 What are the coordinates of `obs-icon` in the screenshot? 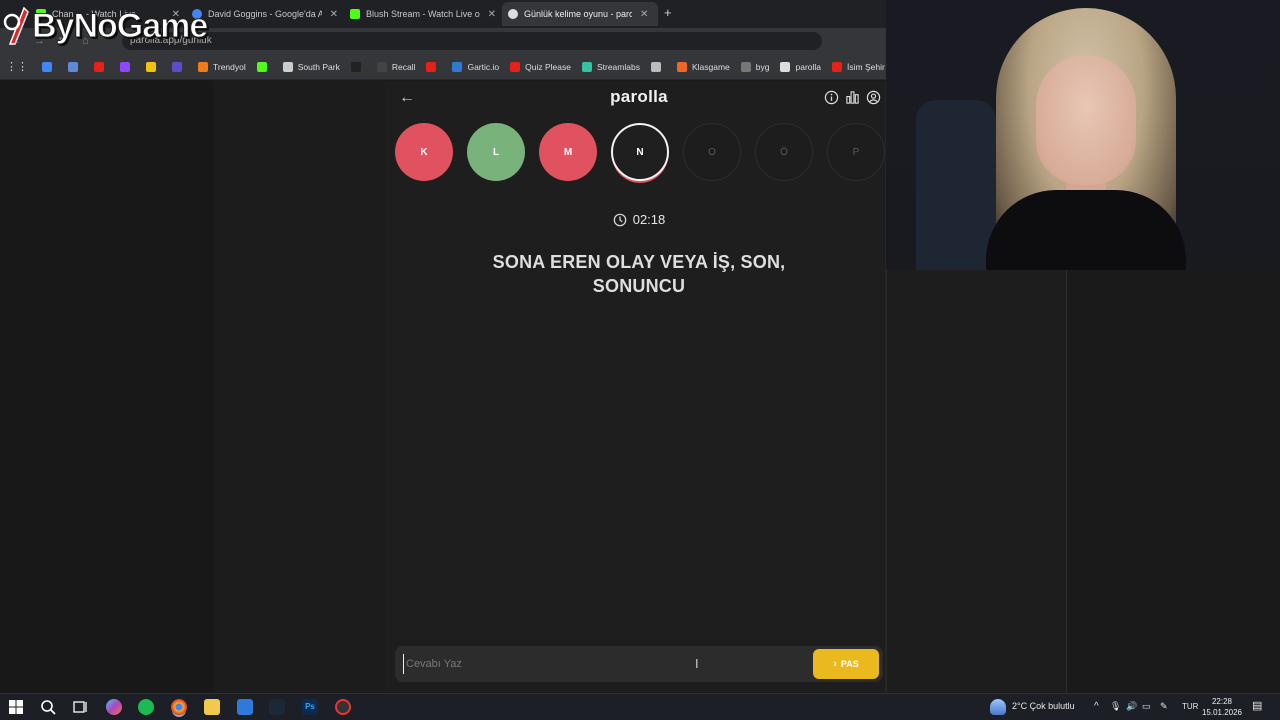 It's located at (343, 707).